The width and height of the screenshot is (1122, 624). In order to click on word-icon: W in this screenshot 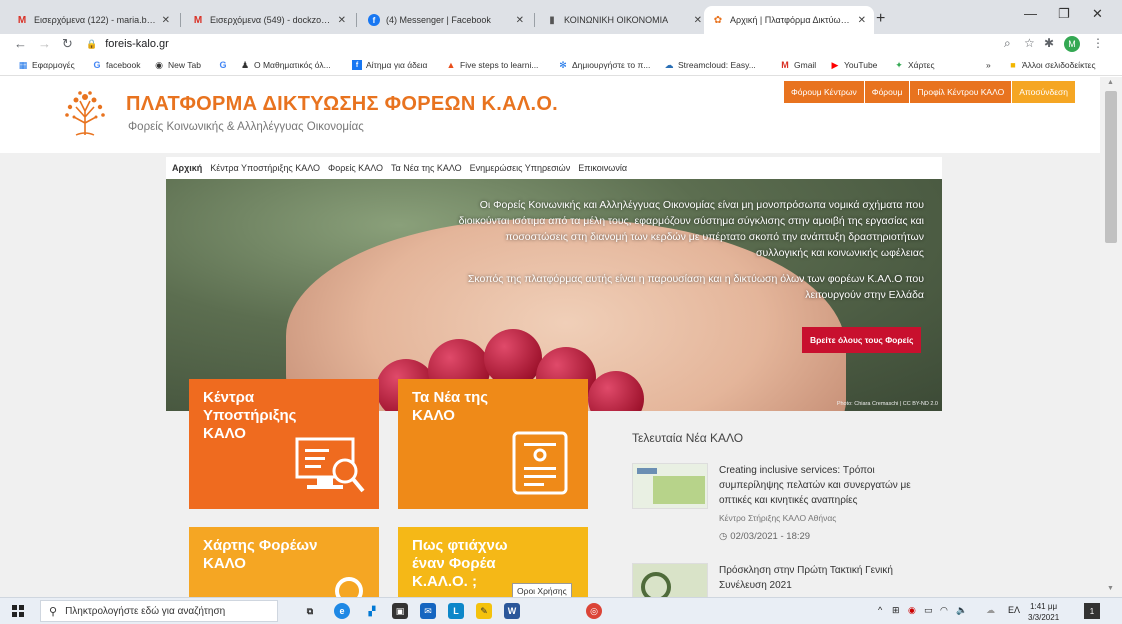, I will do `click(512, 611)`.